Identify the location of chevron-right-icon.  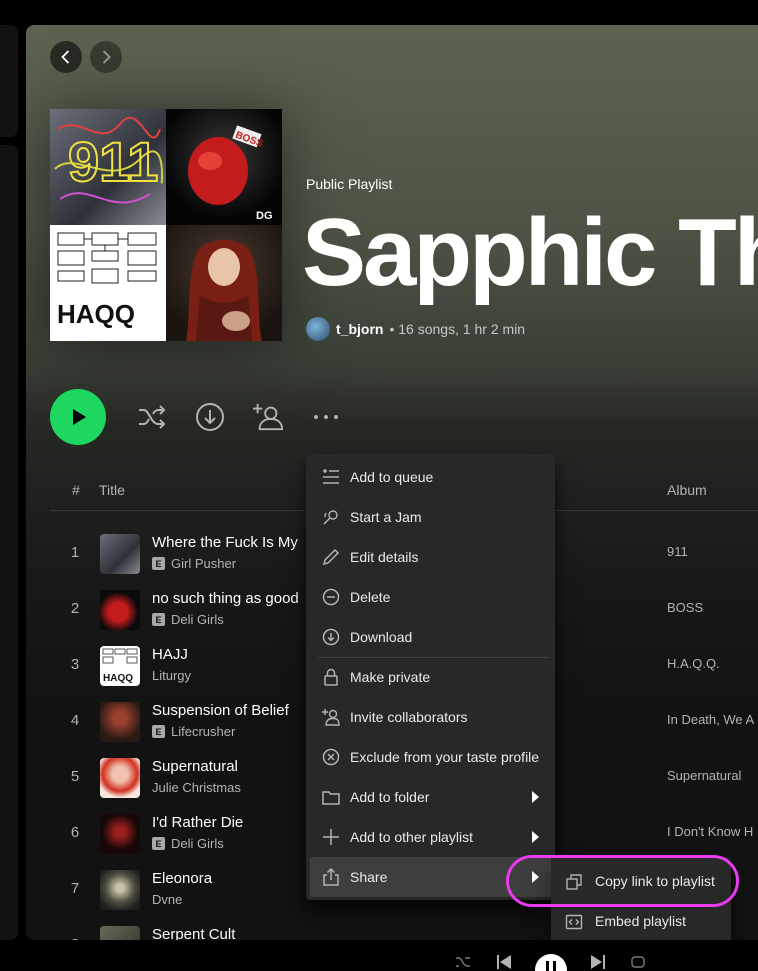
(106, 57).